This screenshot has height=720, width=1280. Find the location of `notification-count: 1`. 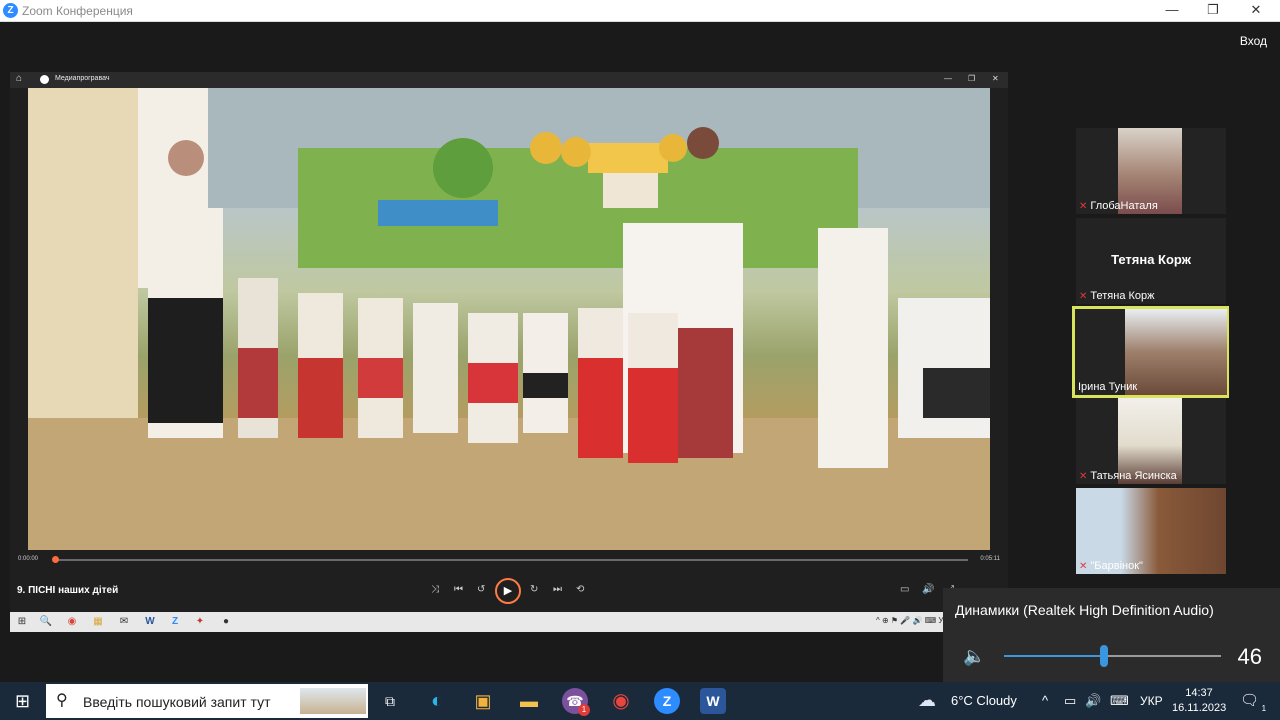

notification-count: 1 is located at coordinates (1264, 708).